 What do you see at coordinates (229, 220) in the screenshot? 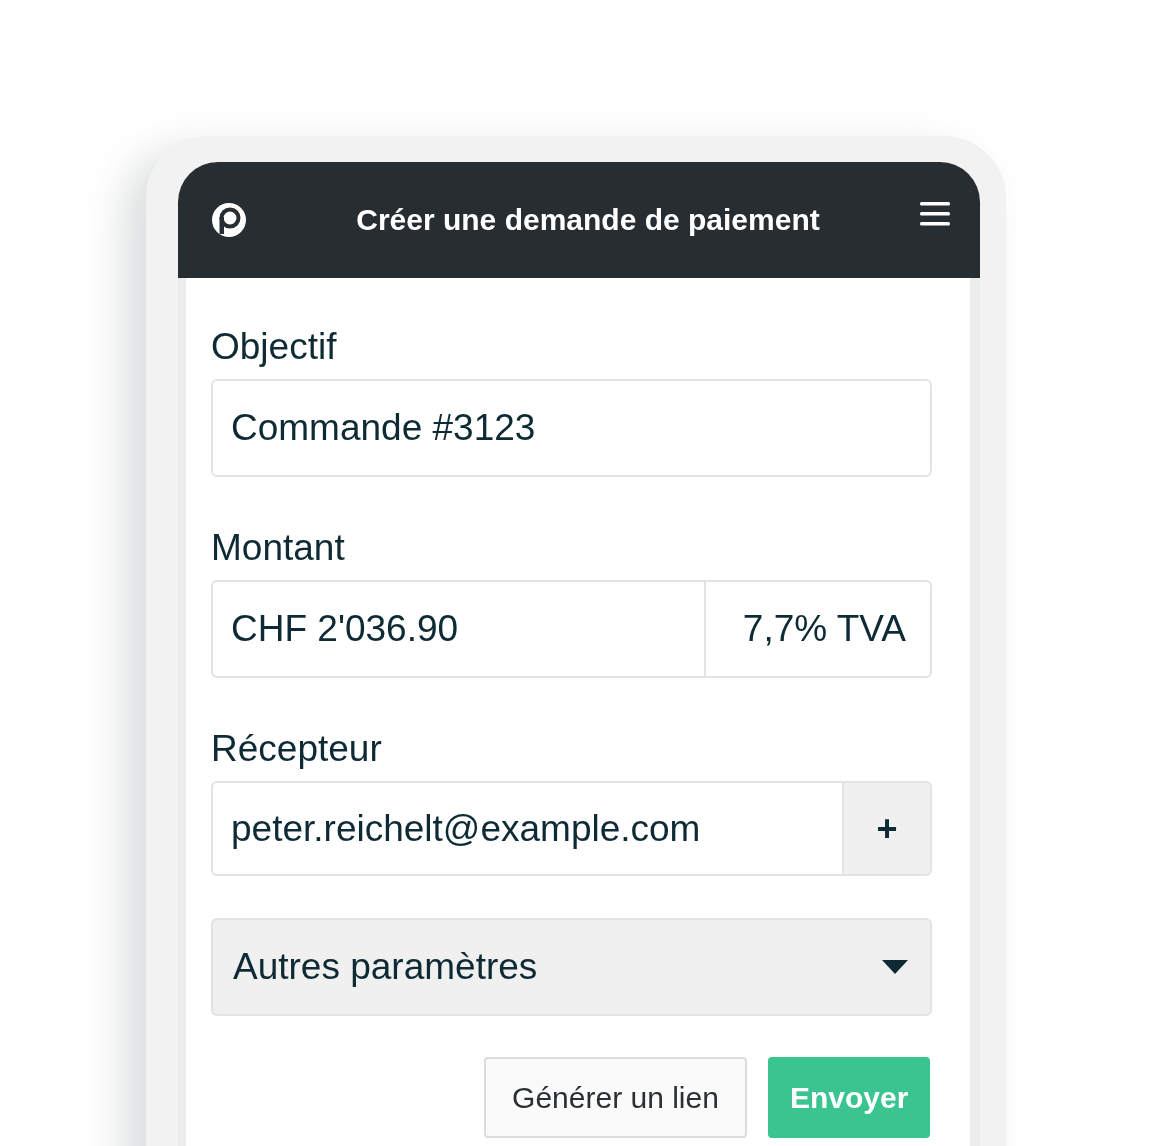
I see `logo-icon` at bounding box center [229, 220].